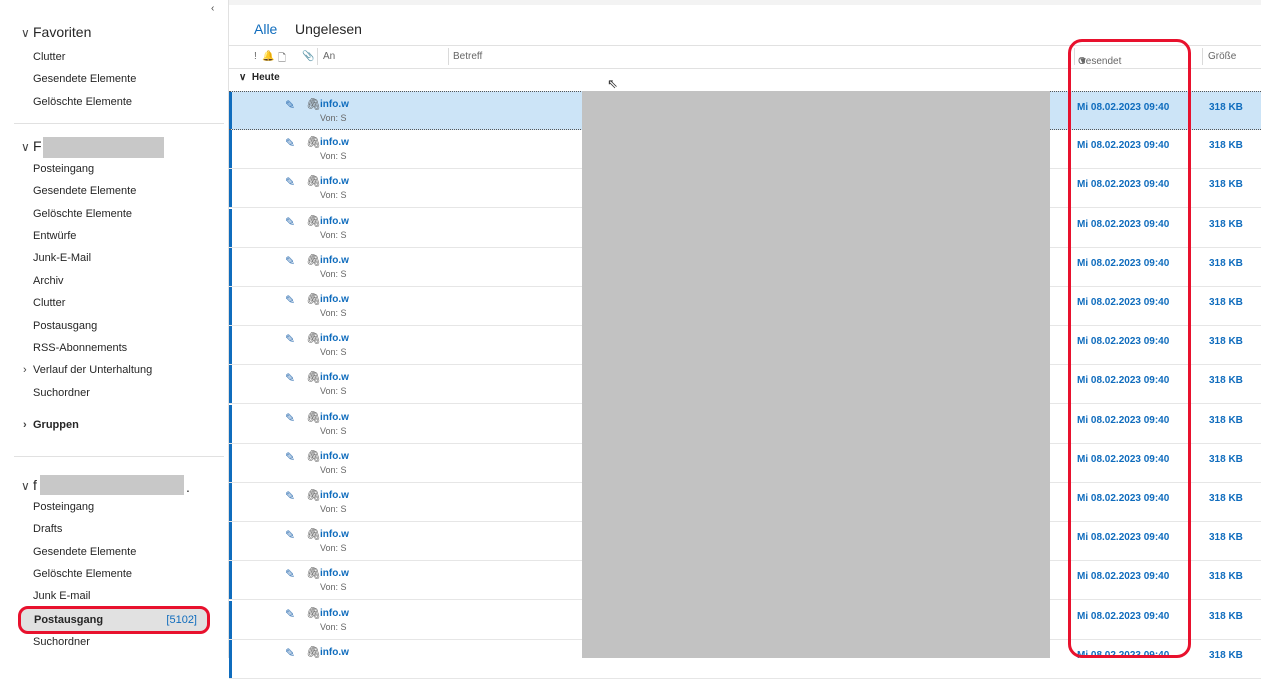  Describe the element at coordinates (265, 29) in the screenshot. I see `filter-all-tab: Alle` at that location.